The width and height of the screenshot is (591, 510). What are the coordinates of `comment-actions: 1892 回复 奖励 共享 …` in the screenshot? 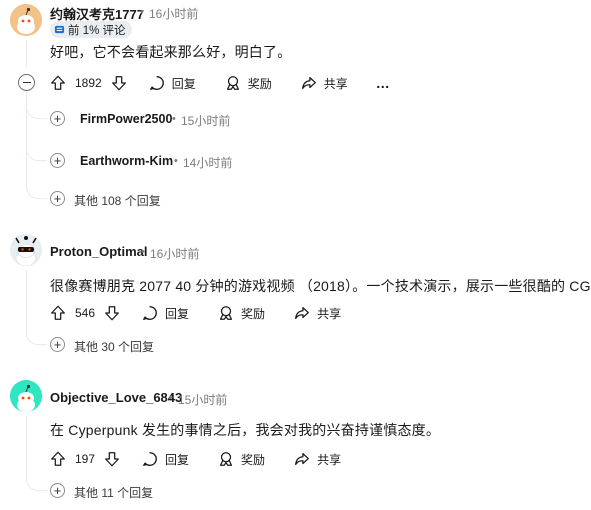 It's located at (220, 83).